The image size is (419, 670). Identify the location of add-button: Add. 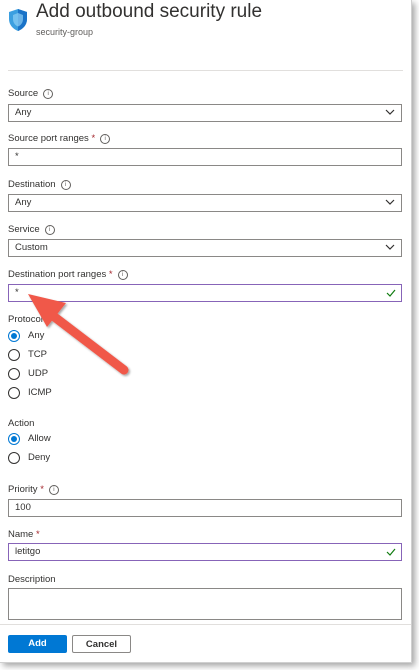
(37, 644).